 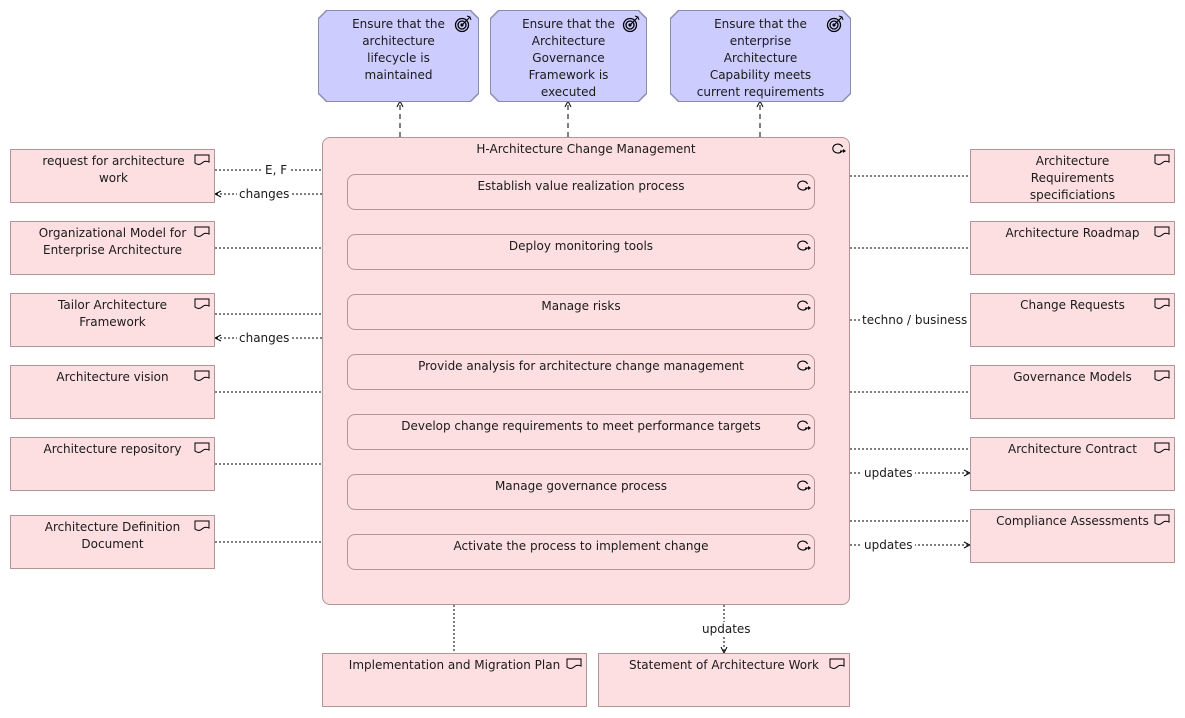 What do you see at coordinates (1072, 320) in the screenshot?
I see `artifact-change-requests: Change Requests` at bounding box center [1072, 320].